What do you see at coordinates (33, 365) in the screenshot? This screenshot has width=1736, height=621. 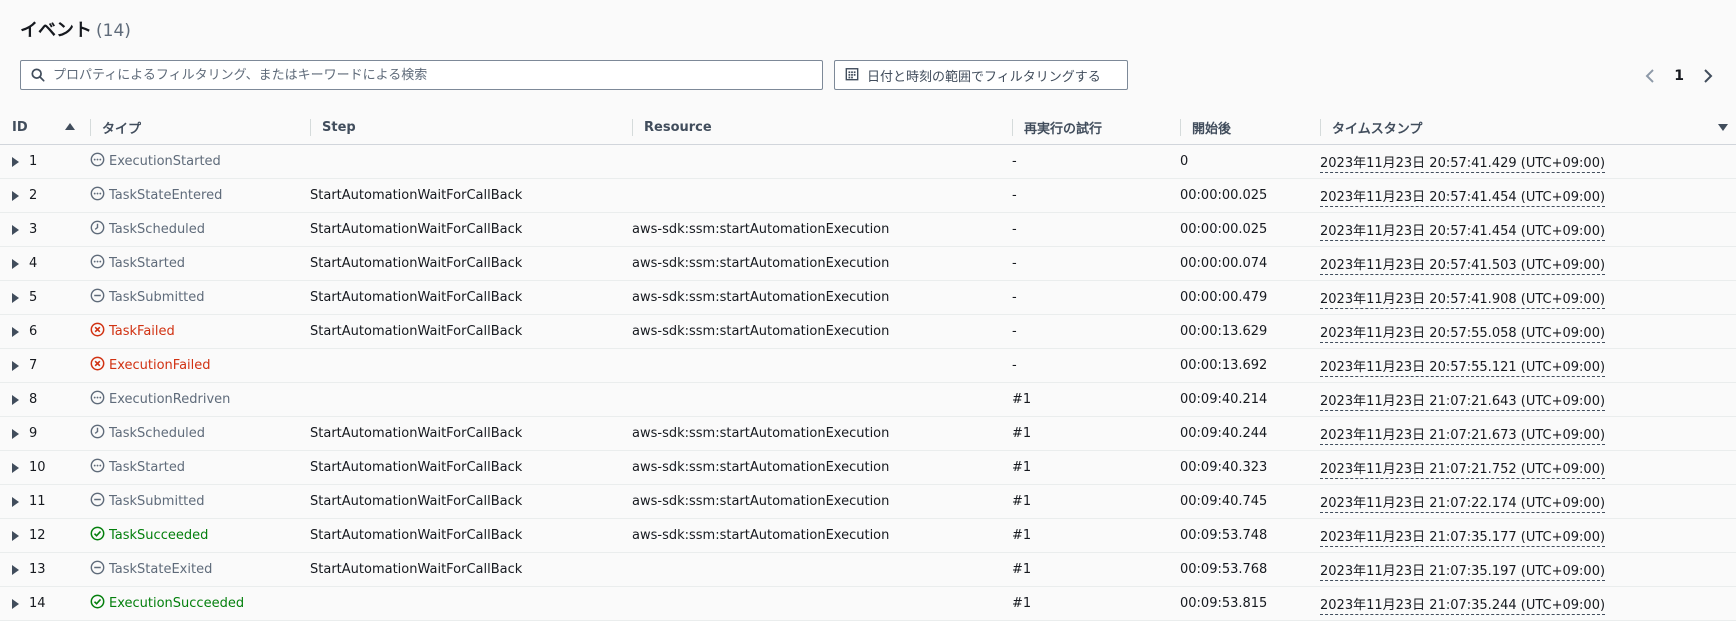 I see `event-id: 7` at bounding box center [33, 365].